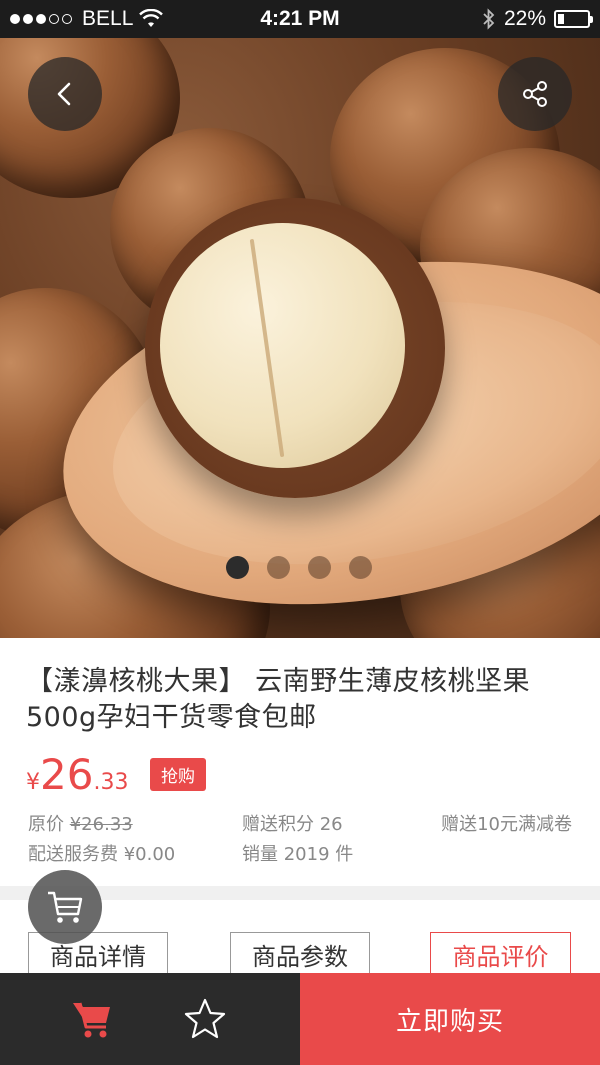 The image size is (600, 1065). Describe the element at coordinates (205, 1019) in the screenshot. I see `favorite-star-icon` at that location.